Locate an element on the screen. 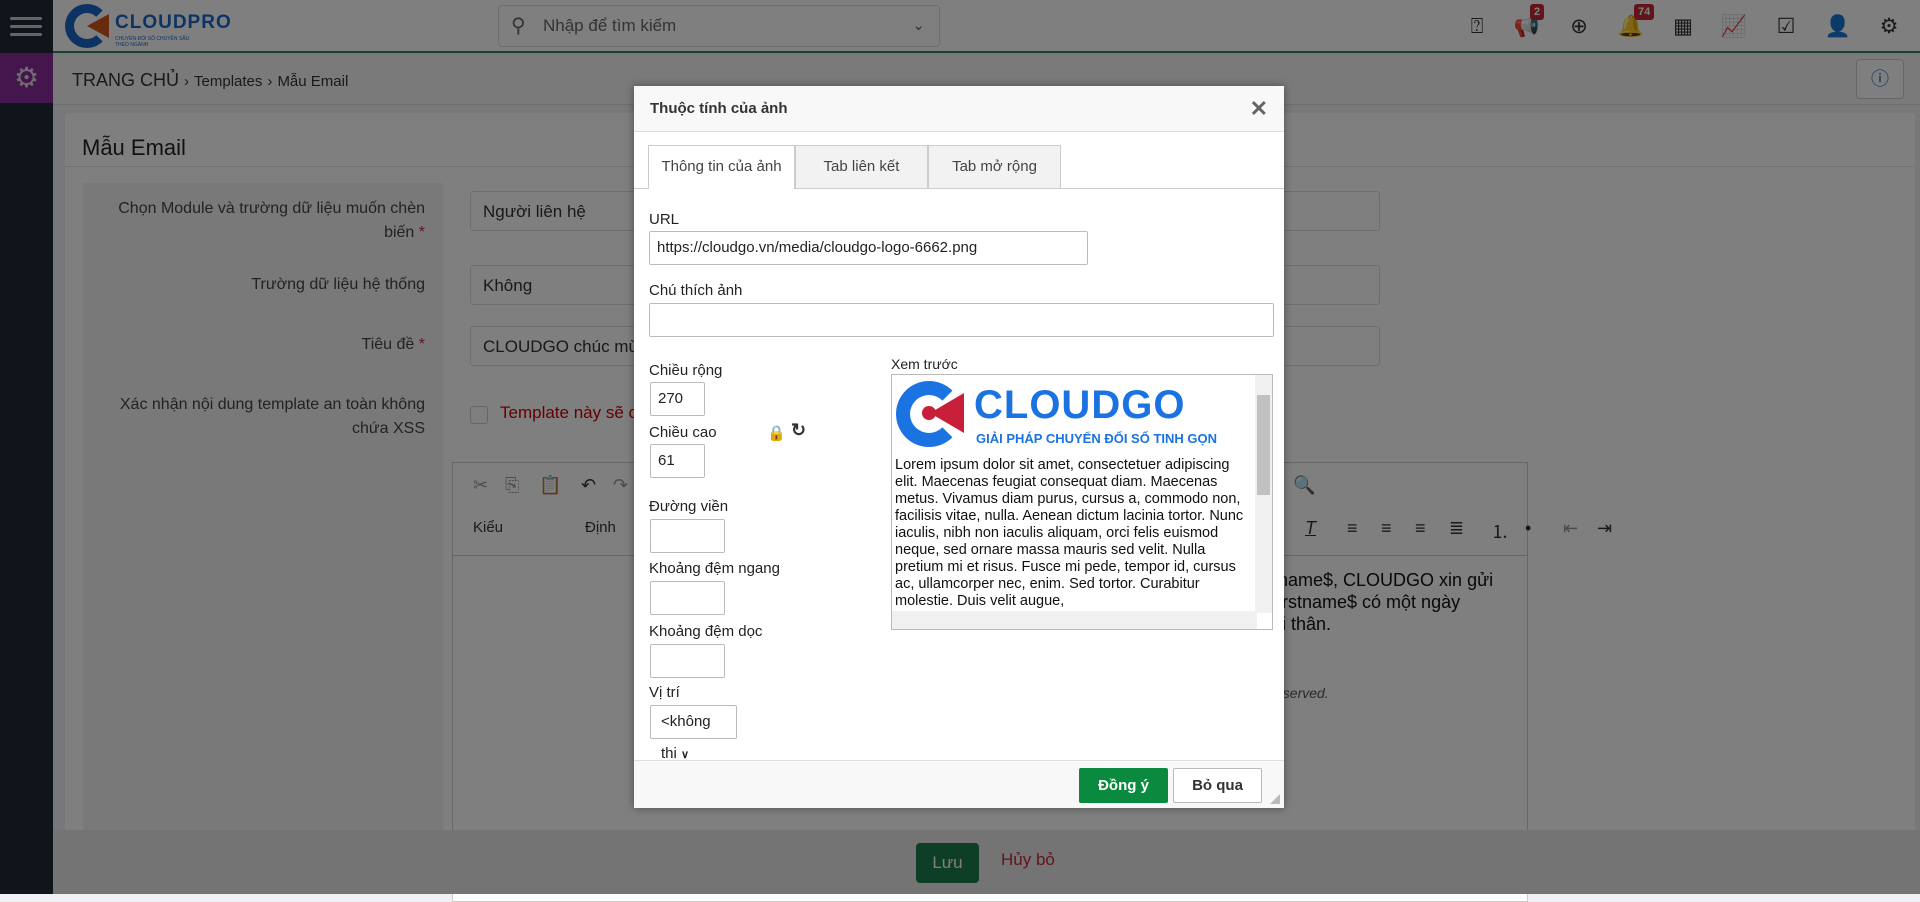 The width and height of the screenshot is (1920, 902). lock-ratio-icon: 🔒 is located at coordinates (776, 433).